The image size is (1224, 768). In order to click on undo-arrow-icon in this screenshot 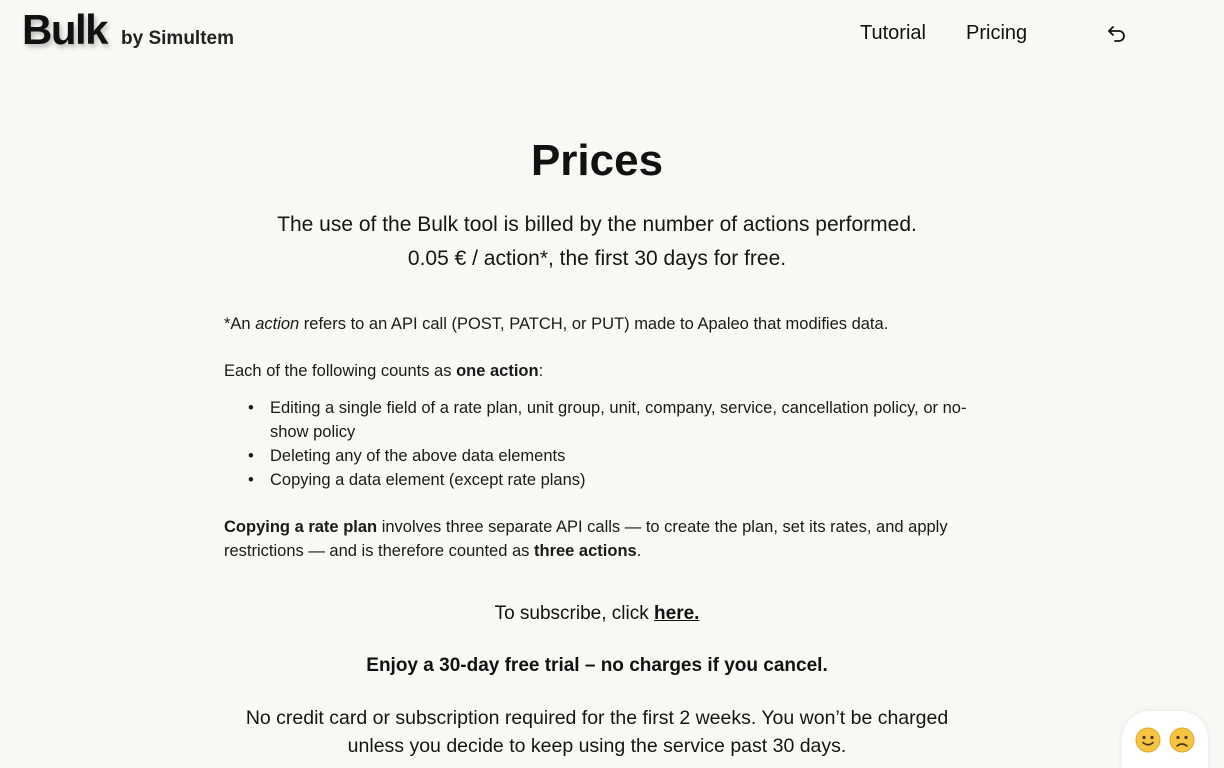, I will do `click(1117, 34)`.